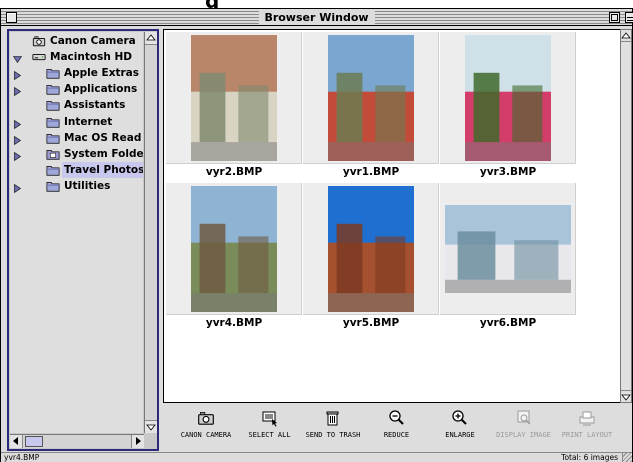  I want to click on display-image-button: DISPLAY IMAGE, so click(524, 429).